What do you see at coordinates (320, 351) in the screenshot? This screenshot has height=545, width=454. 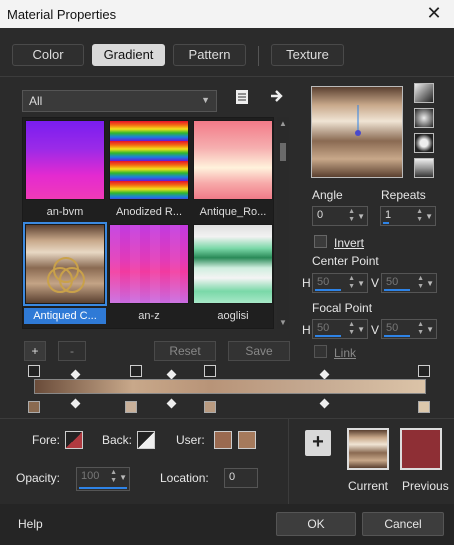 I see `link-checkbox` at bounding box center [320, 351].